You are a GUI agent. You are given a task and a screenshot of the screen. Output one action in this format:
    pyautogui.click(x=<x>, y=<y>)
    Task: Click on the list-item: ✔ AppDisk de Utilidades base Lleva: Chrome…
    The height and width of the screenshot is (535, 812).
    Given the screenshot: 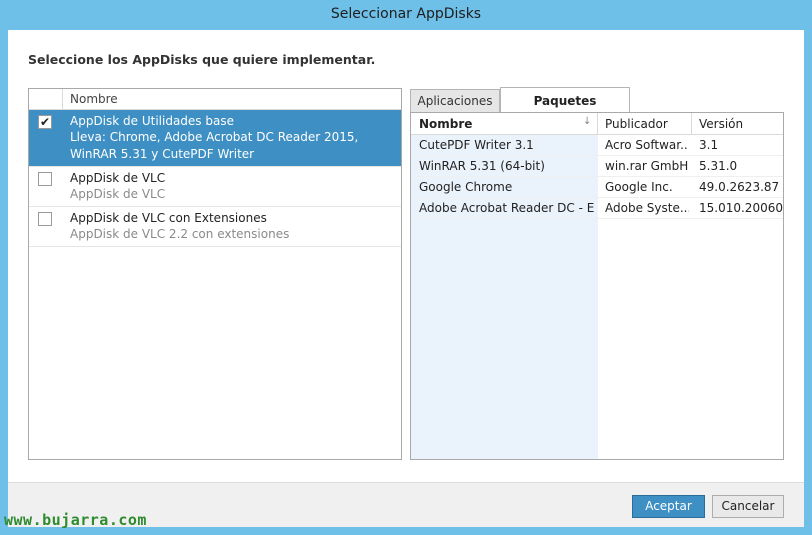 What is the action you would take?
    pyautogui.click(x=215, y=138)
    